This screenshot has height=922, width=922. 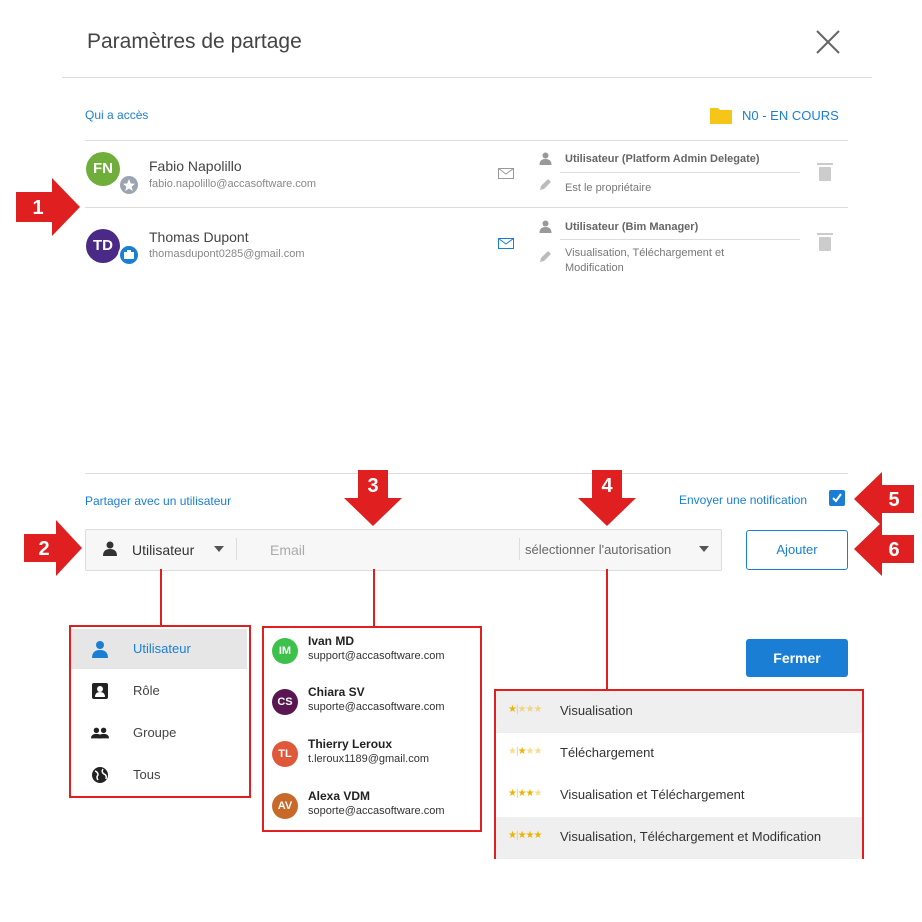 I want to click on callout-label: 6, so click(x=893, y=550).